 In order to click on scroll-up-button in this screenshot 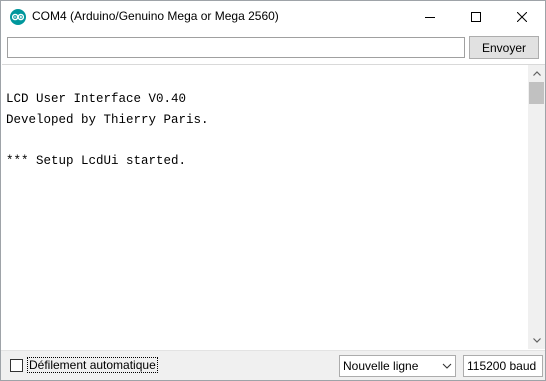, I will do `click(536, 73)`.